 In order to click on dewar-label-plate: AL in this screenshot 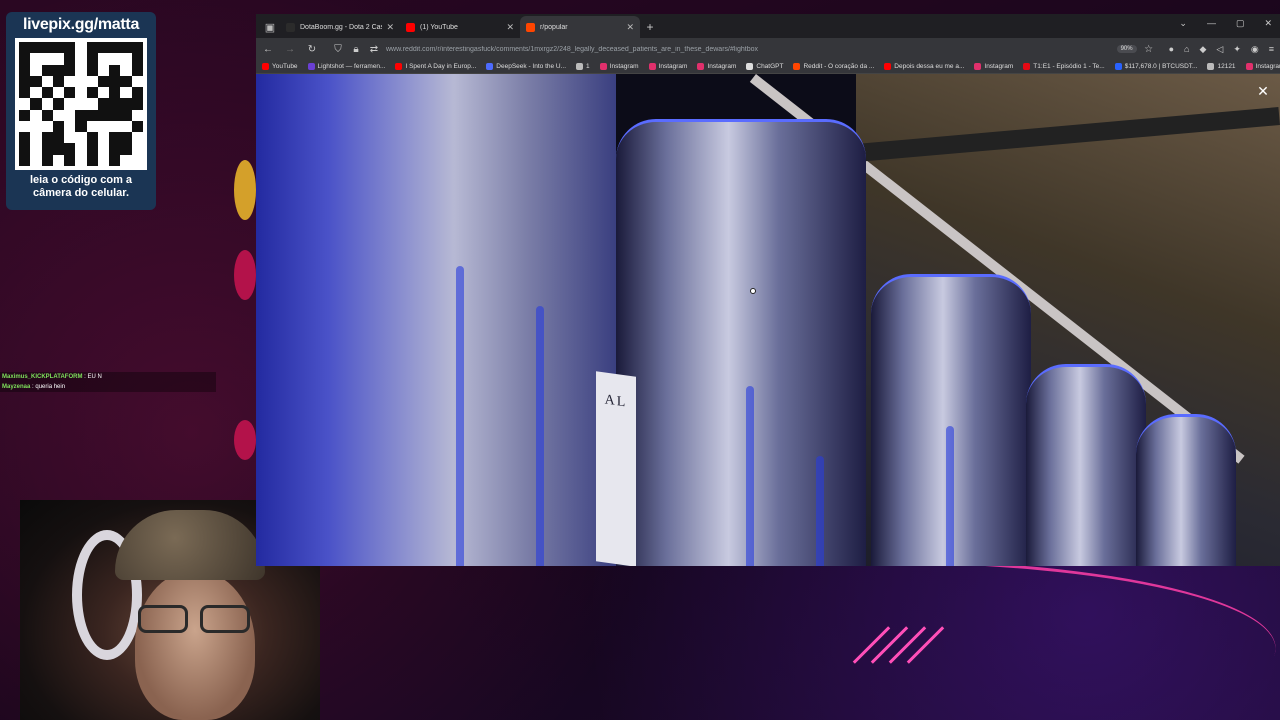, I will do `click(616, 468)`.